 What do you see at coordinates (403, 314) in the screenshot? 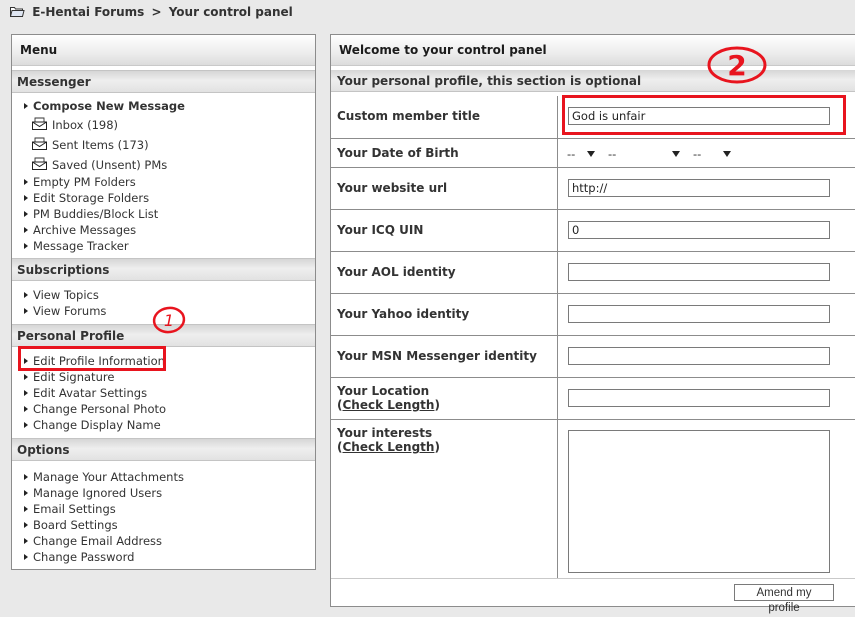
I see `label-yahoo-identity: Your Yahoo identity` at bounding box center [403, 314].